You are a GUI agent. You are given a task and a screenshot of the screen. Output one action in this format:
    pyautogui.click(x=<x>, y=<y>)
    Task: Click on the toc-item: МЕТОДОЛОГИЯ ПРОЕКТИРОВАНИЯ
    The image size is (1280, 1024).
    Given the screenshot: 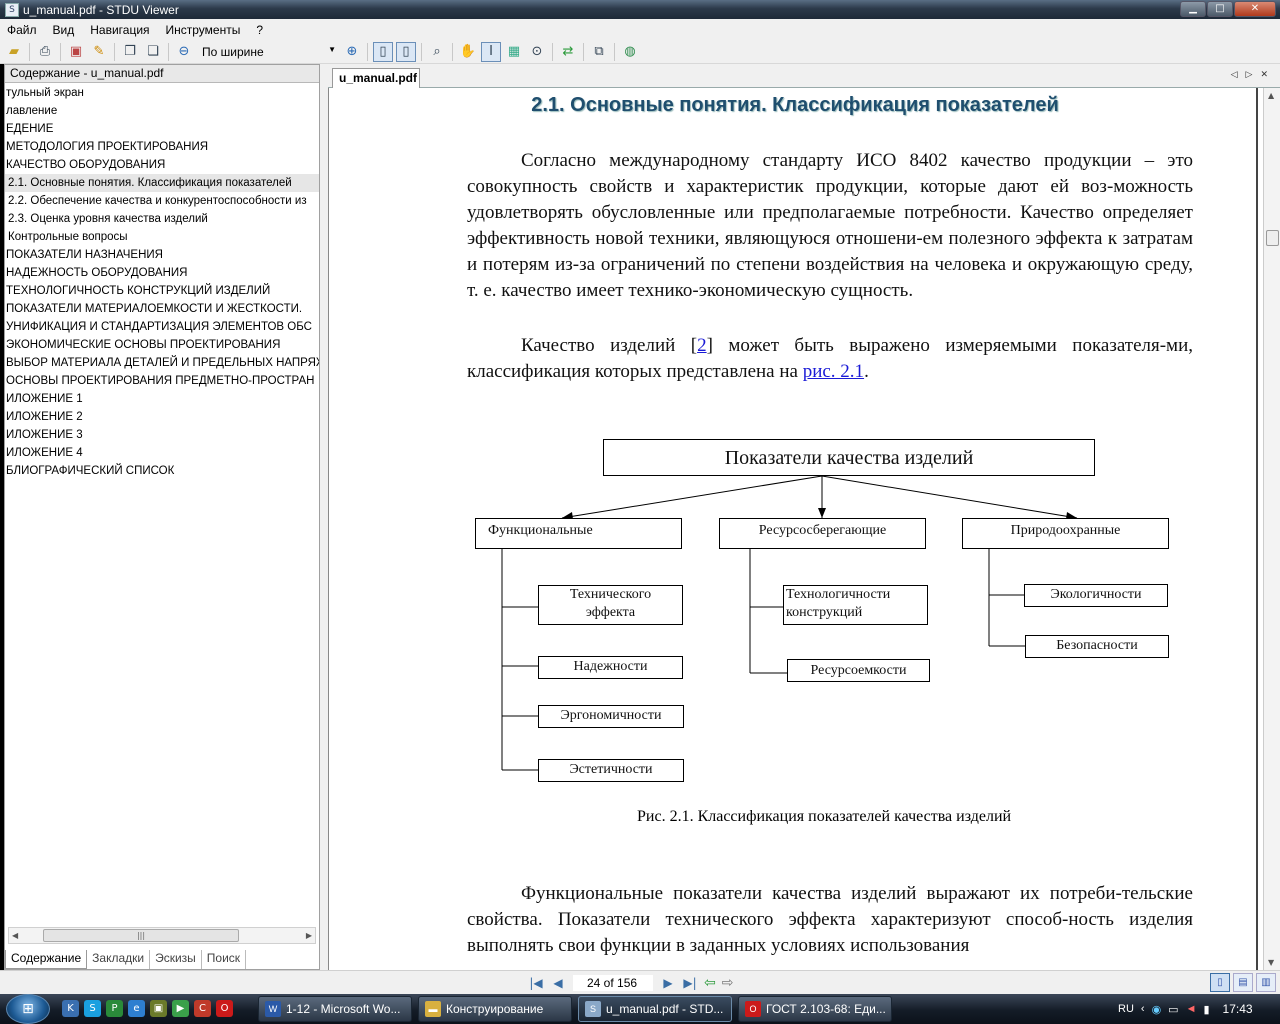 What is the action you would take?
    pyautogui.click(x=162, y=147)
    